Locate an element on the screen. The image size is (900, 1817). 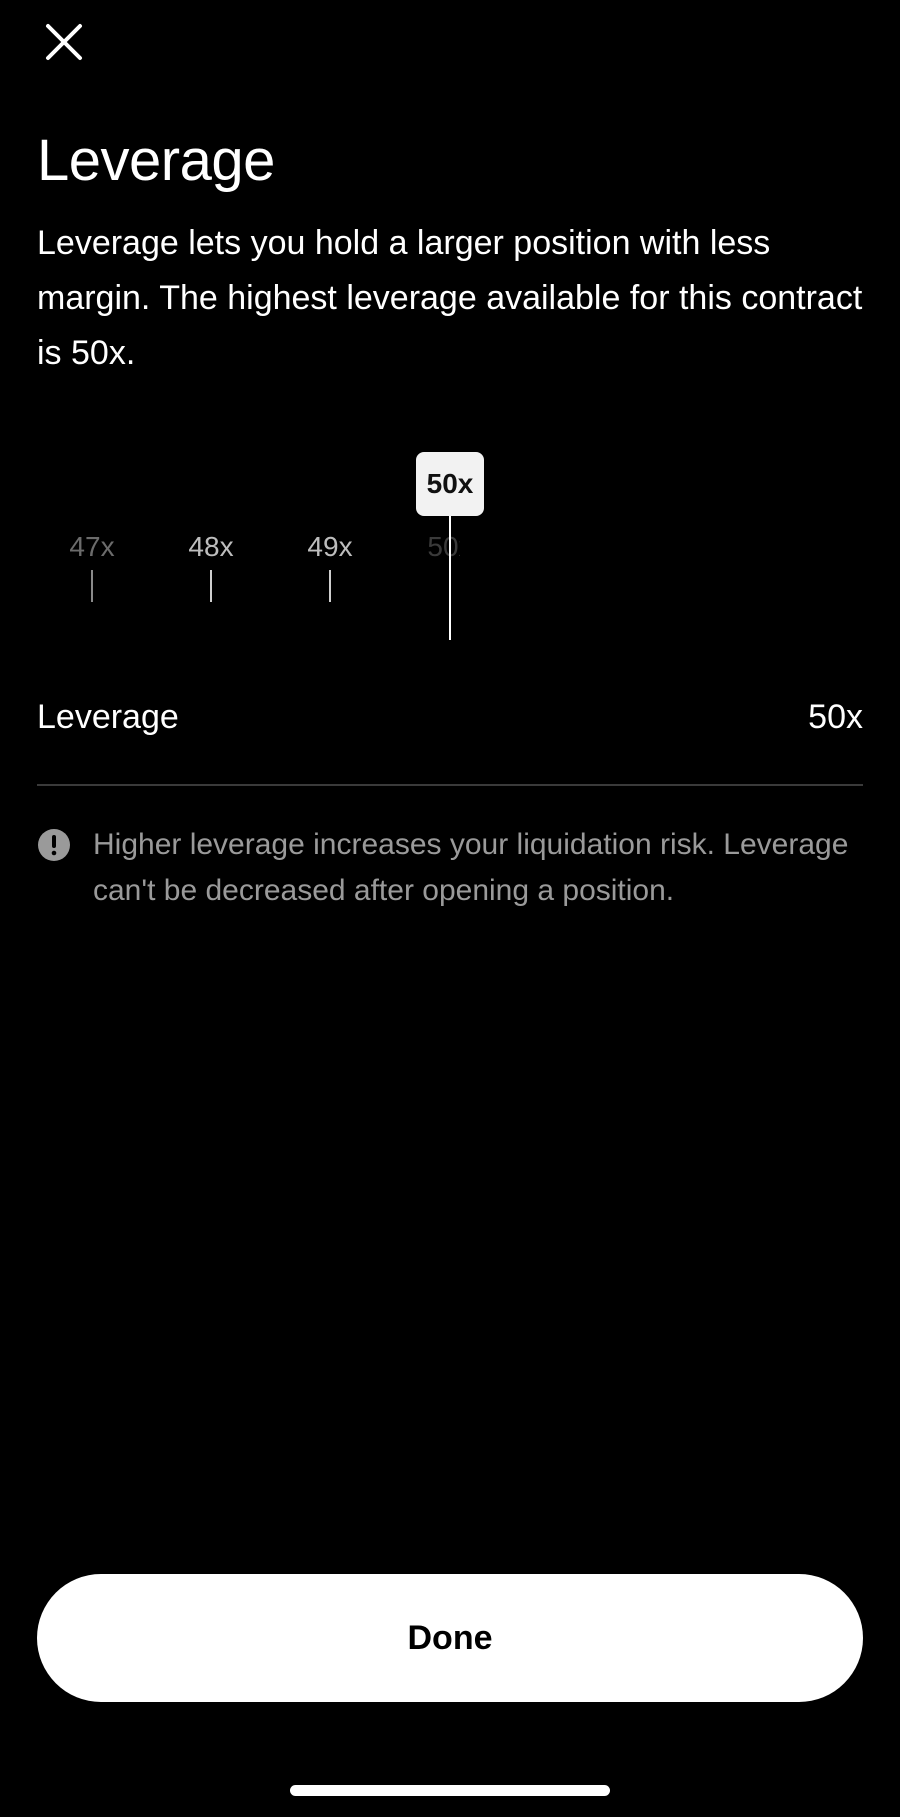
leverage-picker: 47x 48x 49x 50x 50x is located at coordinates (450, 540).